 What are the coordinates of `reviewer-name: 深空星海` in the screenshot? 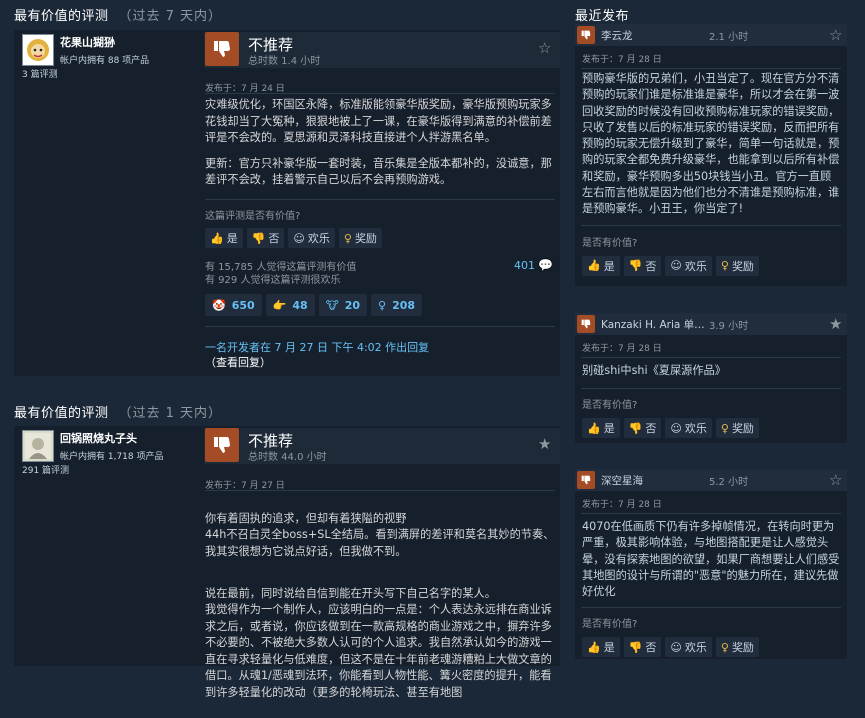 It's located at (622, 480).